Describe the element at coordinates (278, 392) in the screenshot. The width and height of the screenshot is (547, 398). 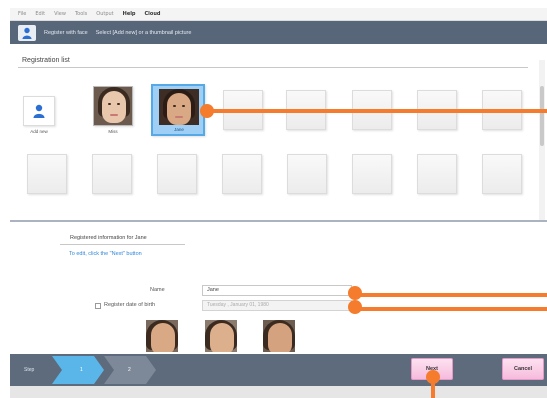
I see `bottom-strip` at that location.